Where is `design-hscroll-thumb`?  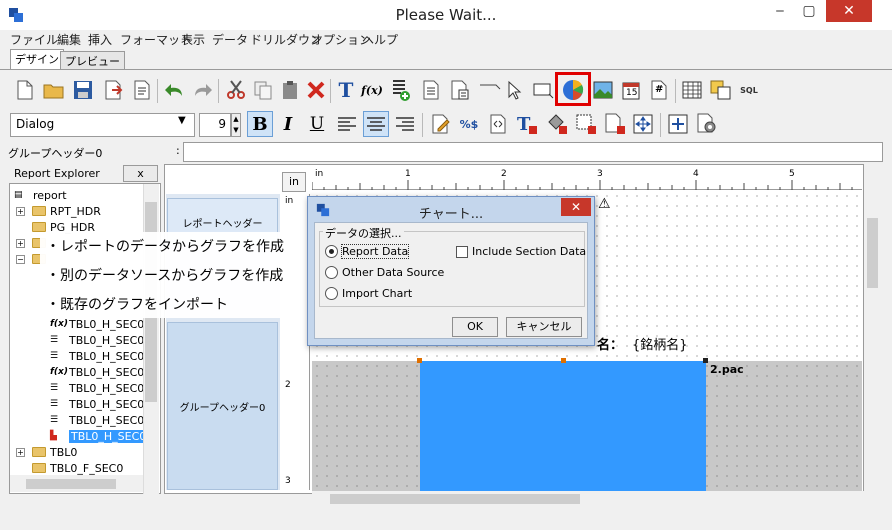
design-hscroll-thumb is located at coordinates (455, 499).